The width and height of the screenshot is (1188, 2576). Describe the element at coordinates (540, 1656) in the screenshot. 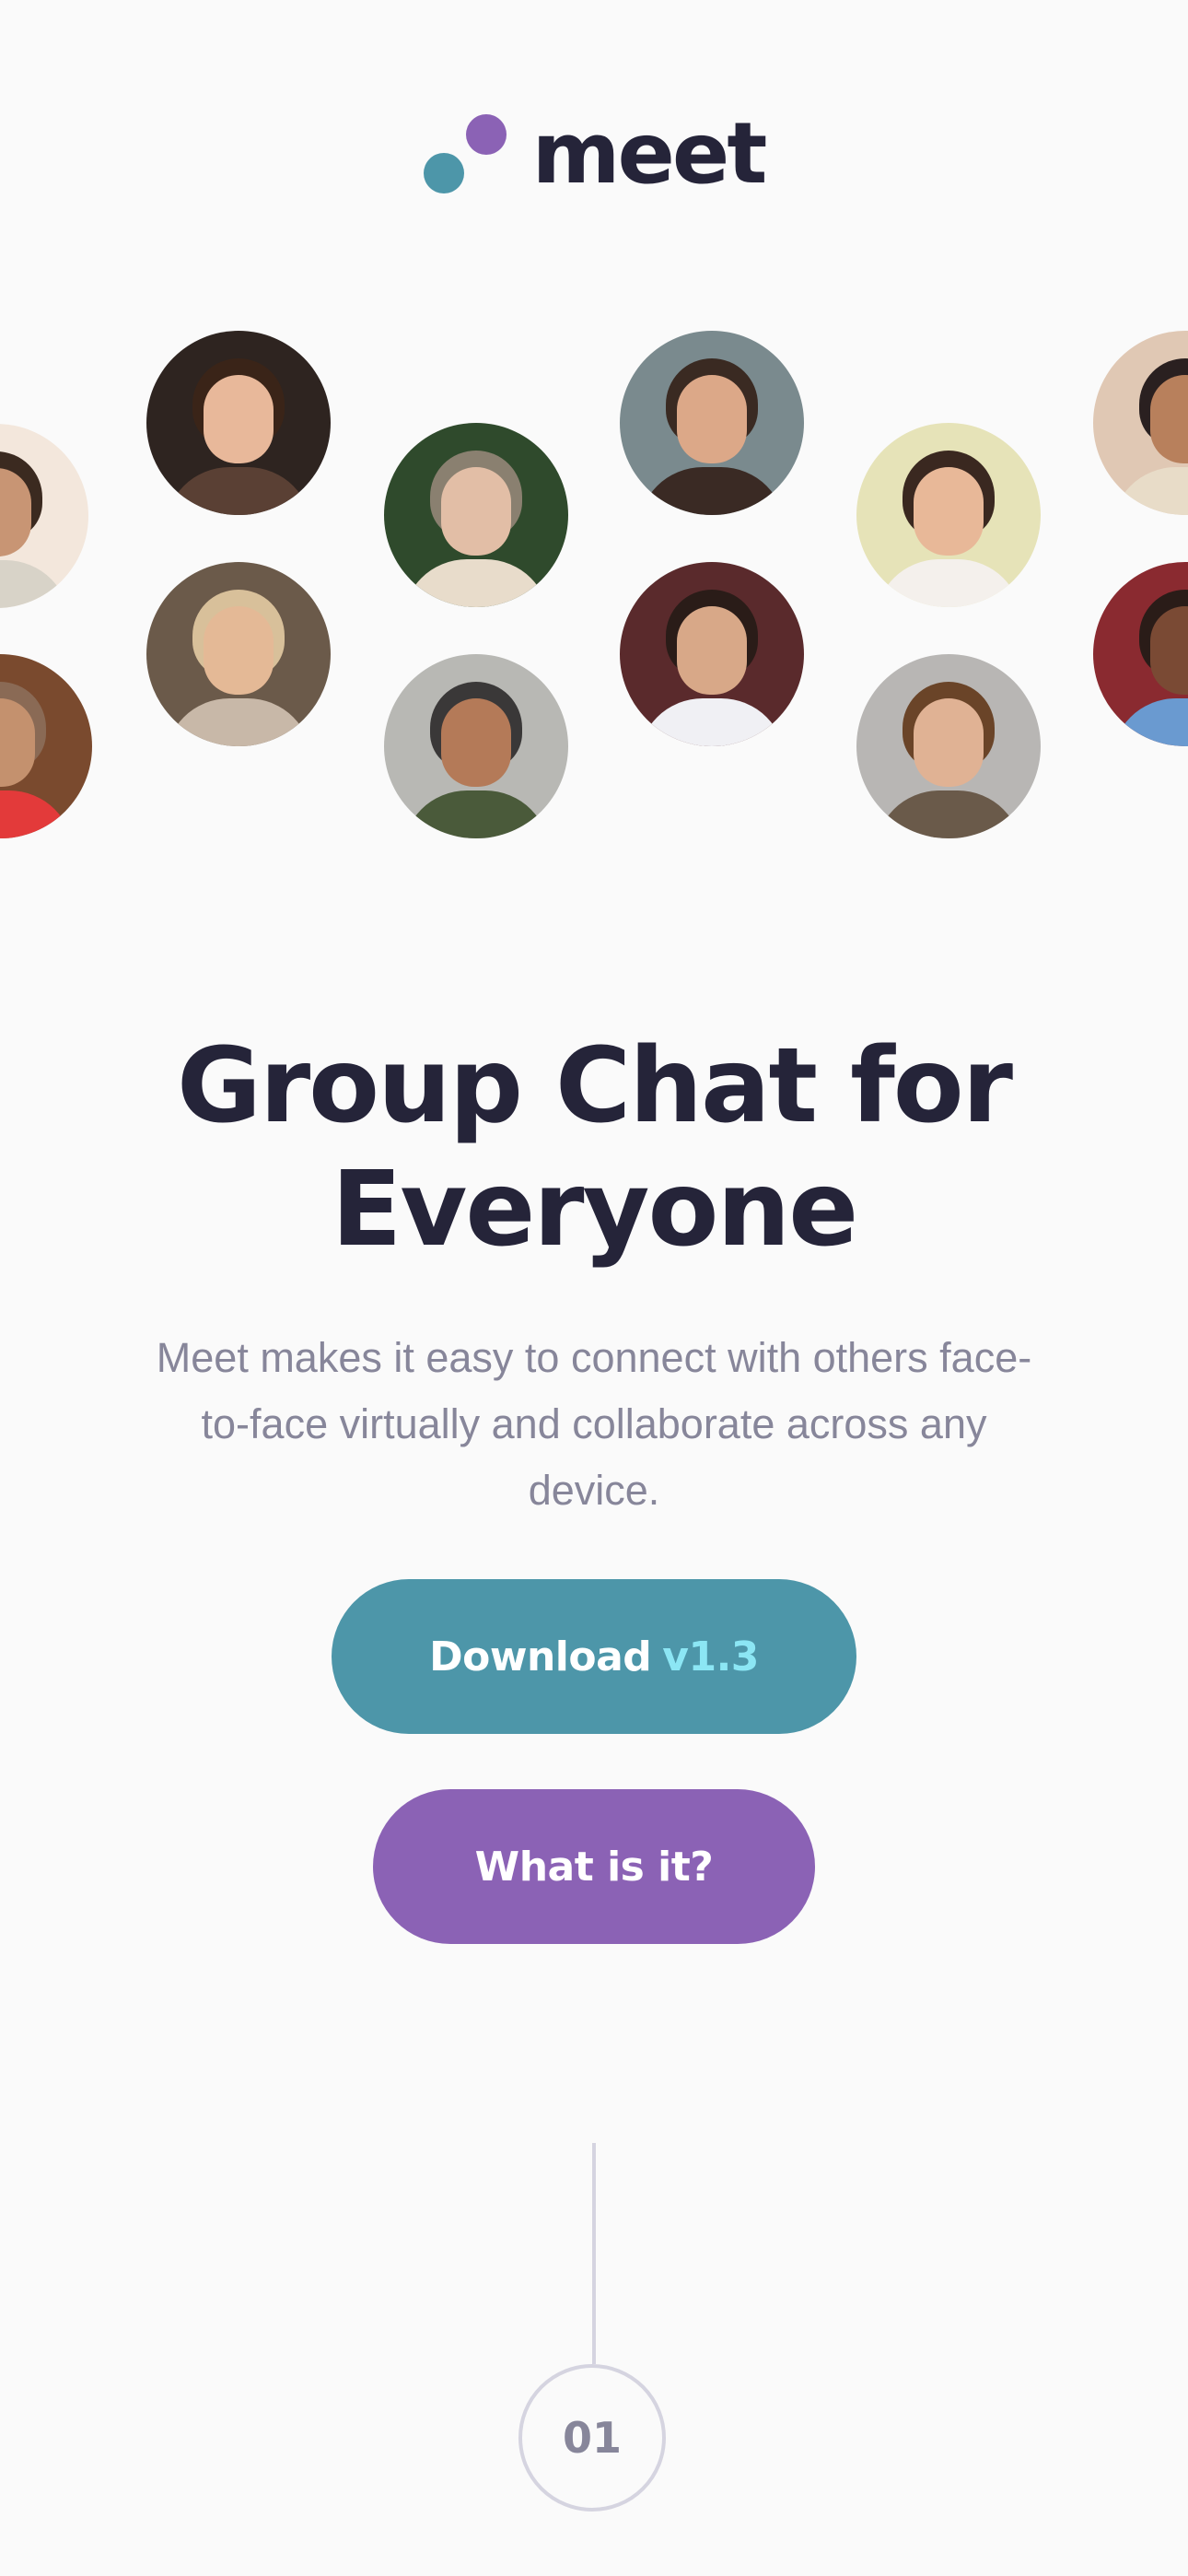

I see `download-button-label: Download` at that location.